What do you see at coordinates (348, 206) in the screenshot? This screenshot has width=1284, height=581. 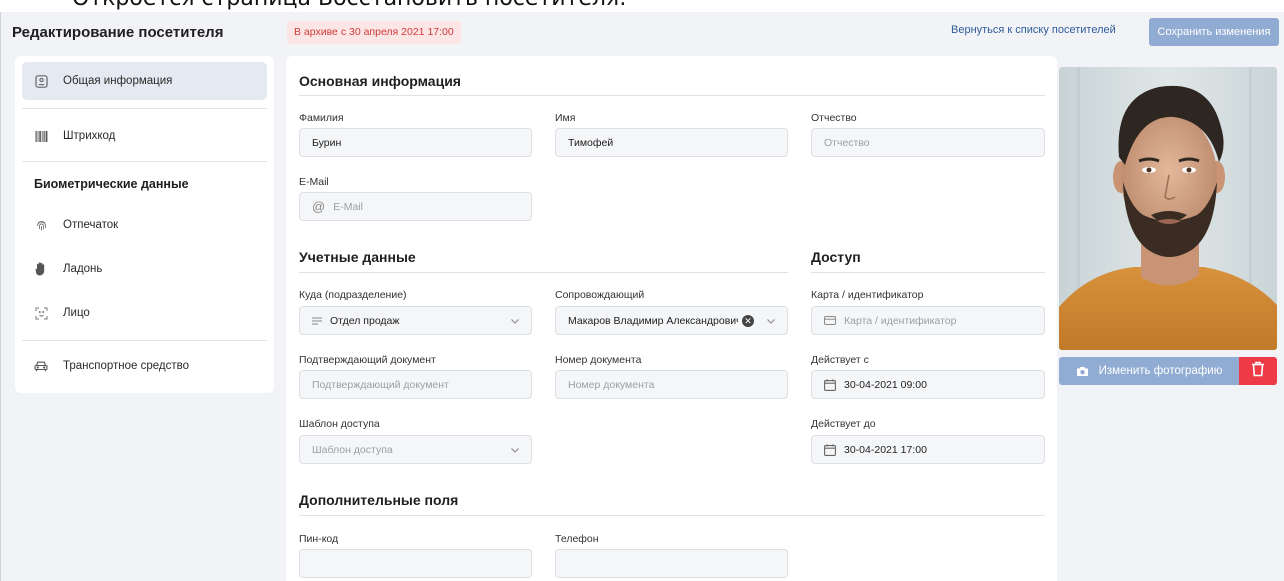 I see `email-placeholder: E-Mail` at bounding box center [348, 206].